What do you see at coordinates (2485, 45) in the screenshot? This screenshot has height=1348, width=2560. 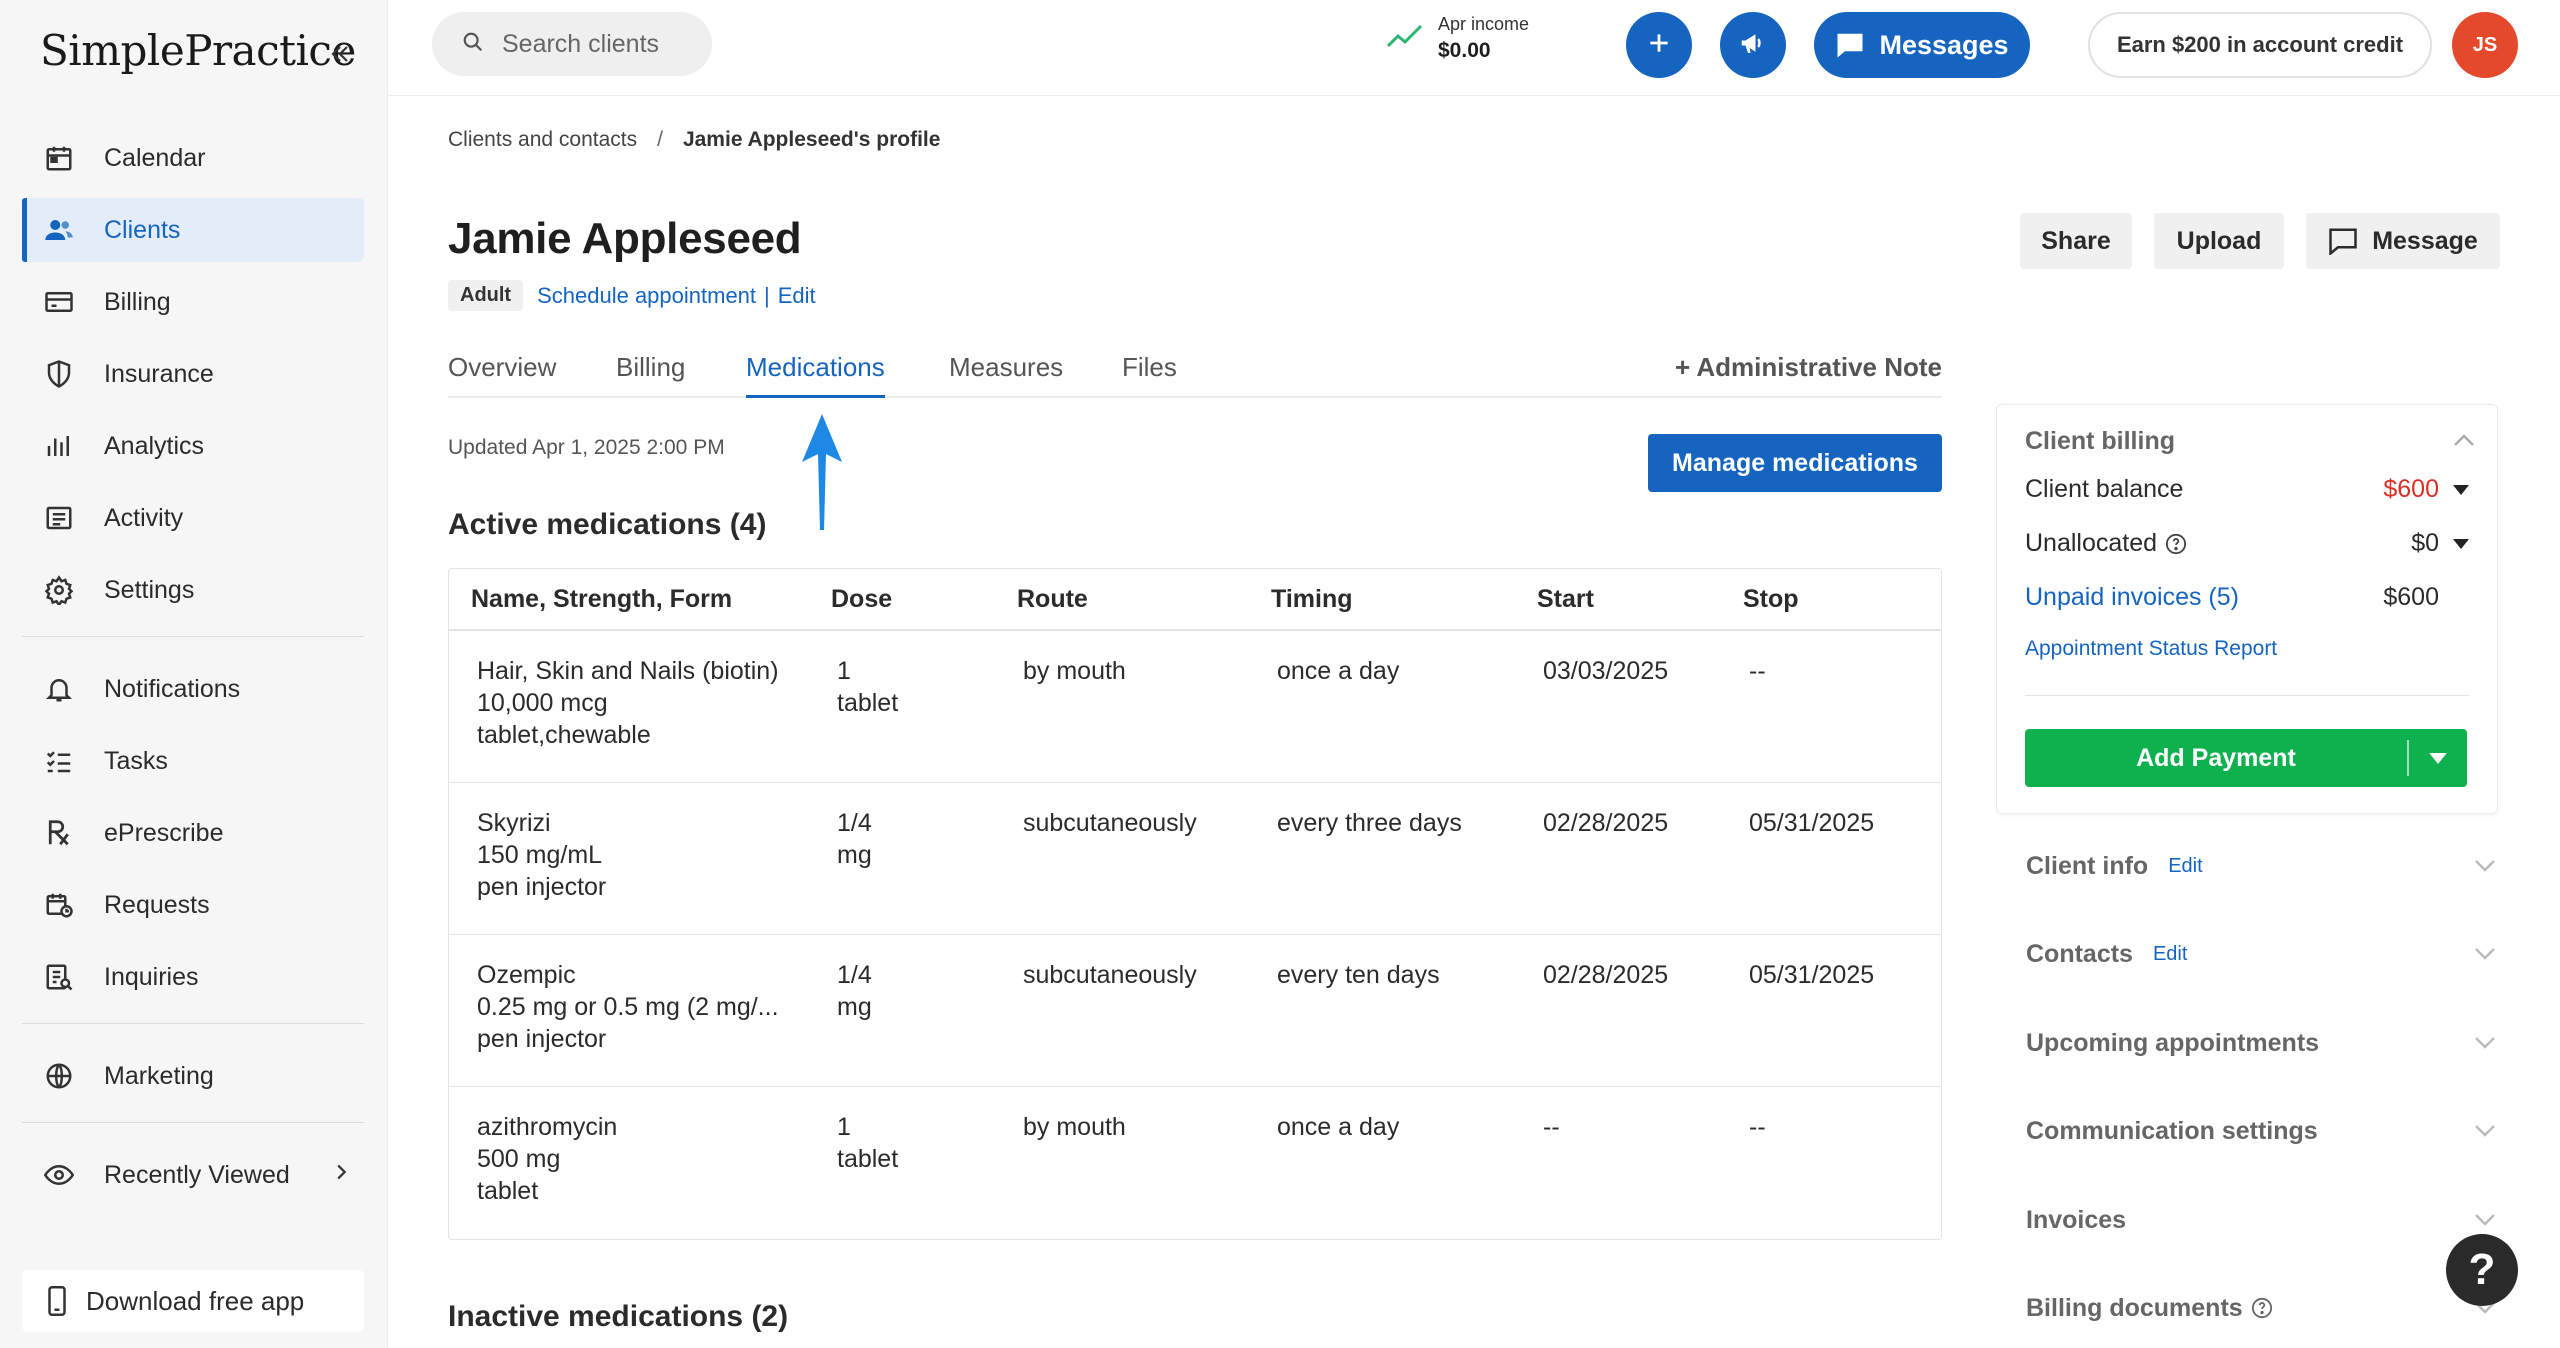 I see `avatar: JS` at bounding box center [2485, 45].